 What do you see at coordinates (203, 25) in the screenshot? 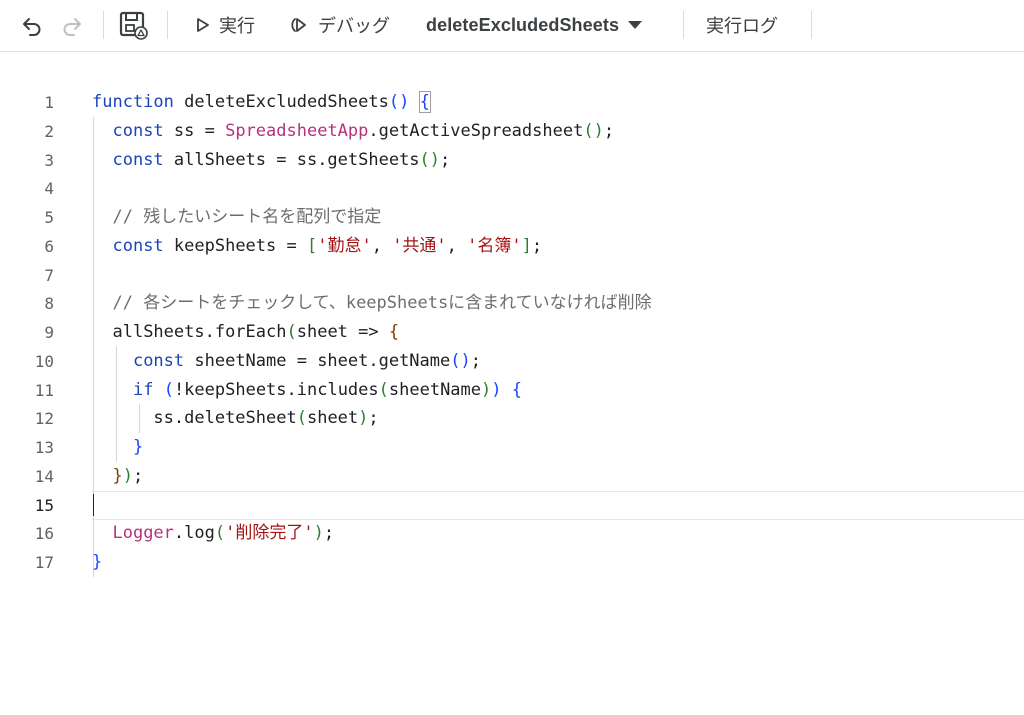
I see `play-icon` at bounding box center [203, 25].